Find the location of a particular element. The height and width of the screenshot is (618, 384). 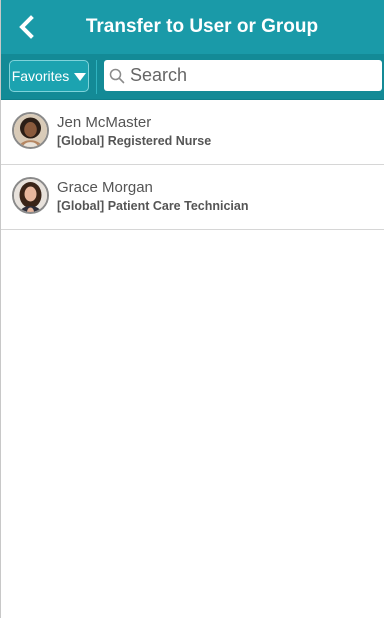

back-button is located at coordinates (26, 27).